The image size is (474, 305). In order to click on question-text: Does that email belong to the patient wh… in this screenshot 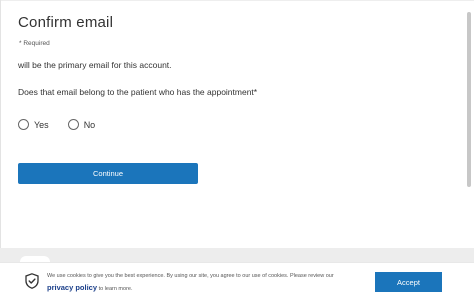, I will do `click(138, 92)`.